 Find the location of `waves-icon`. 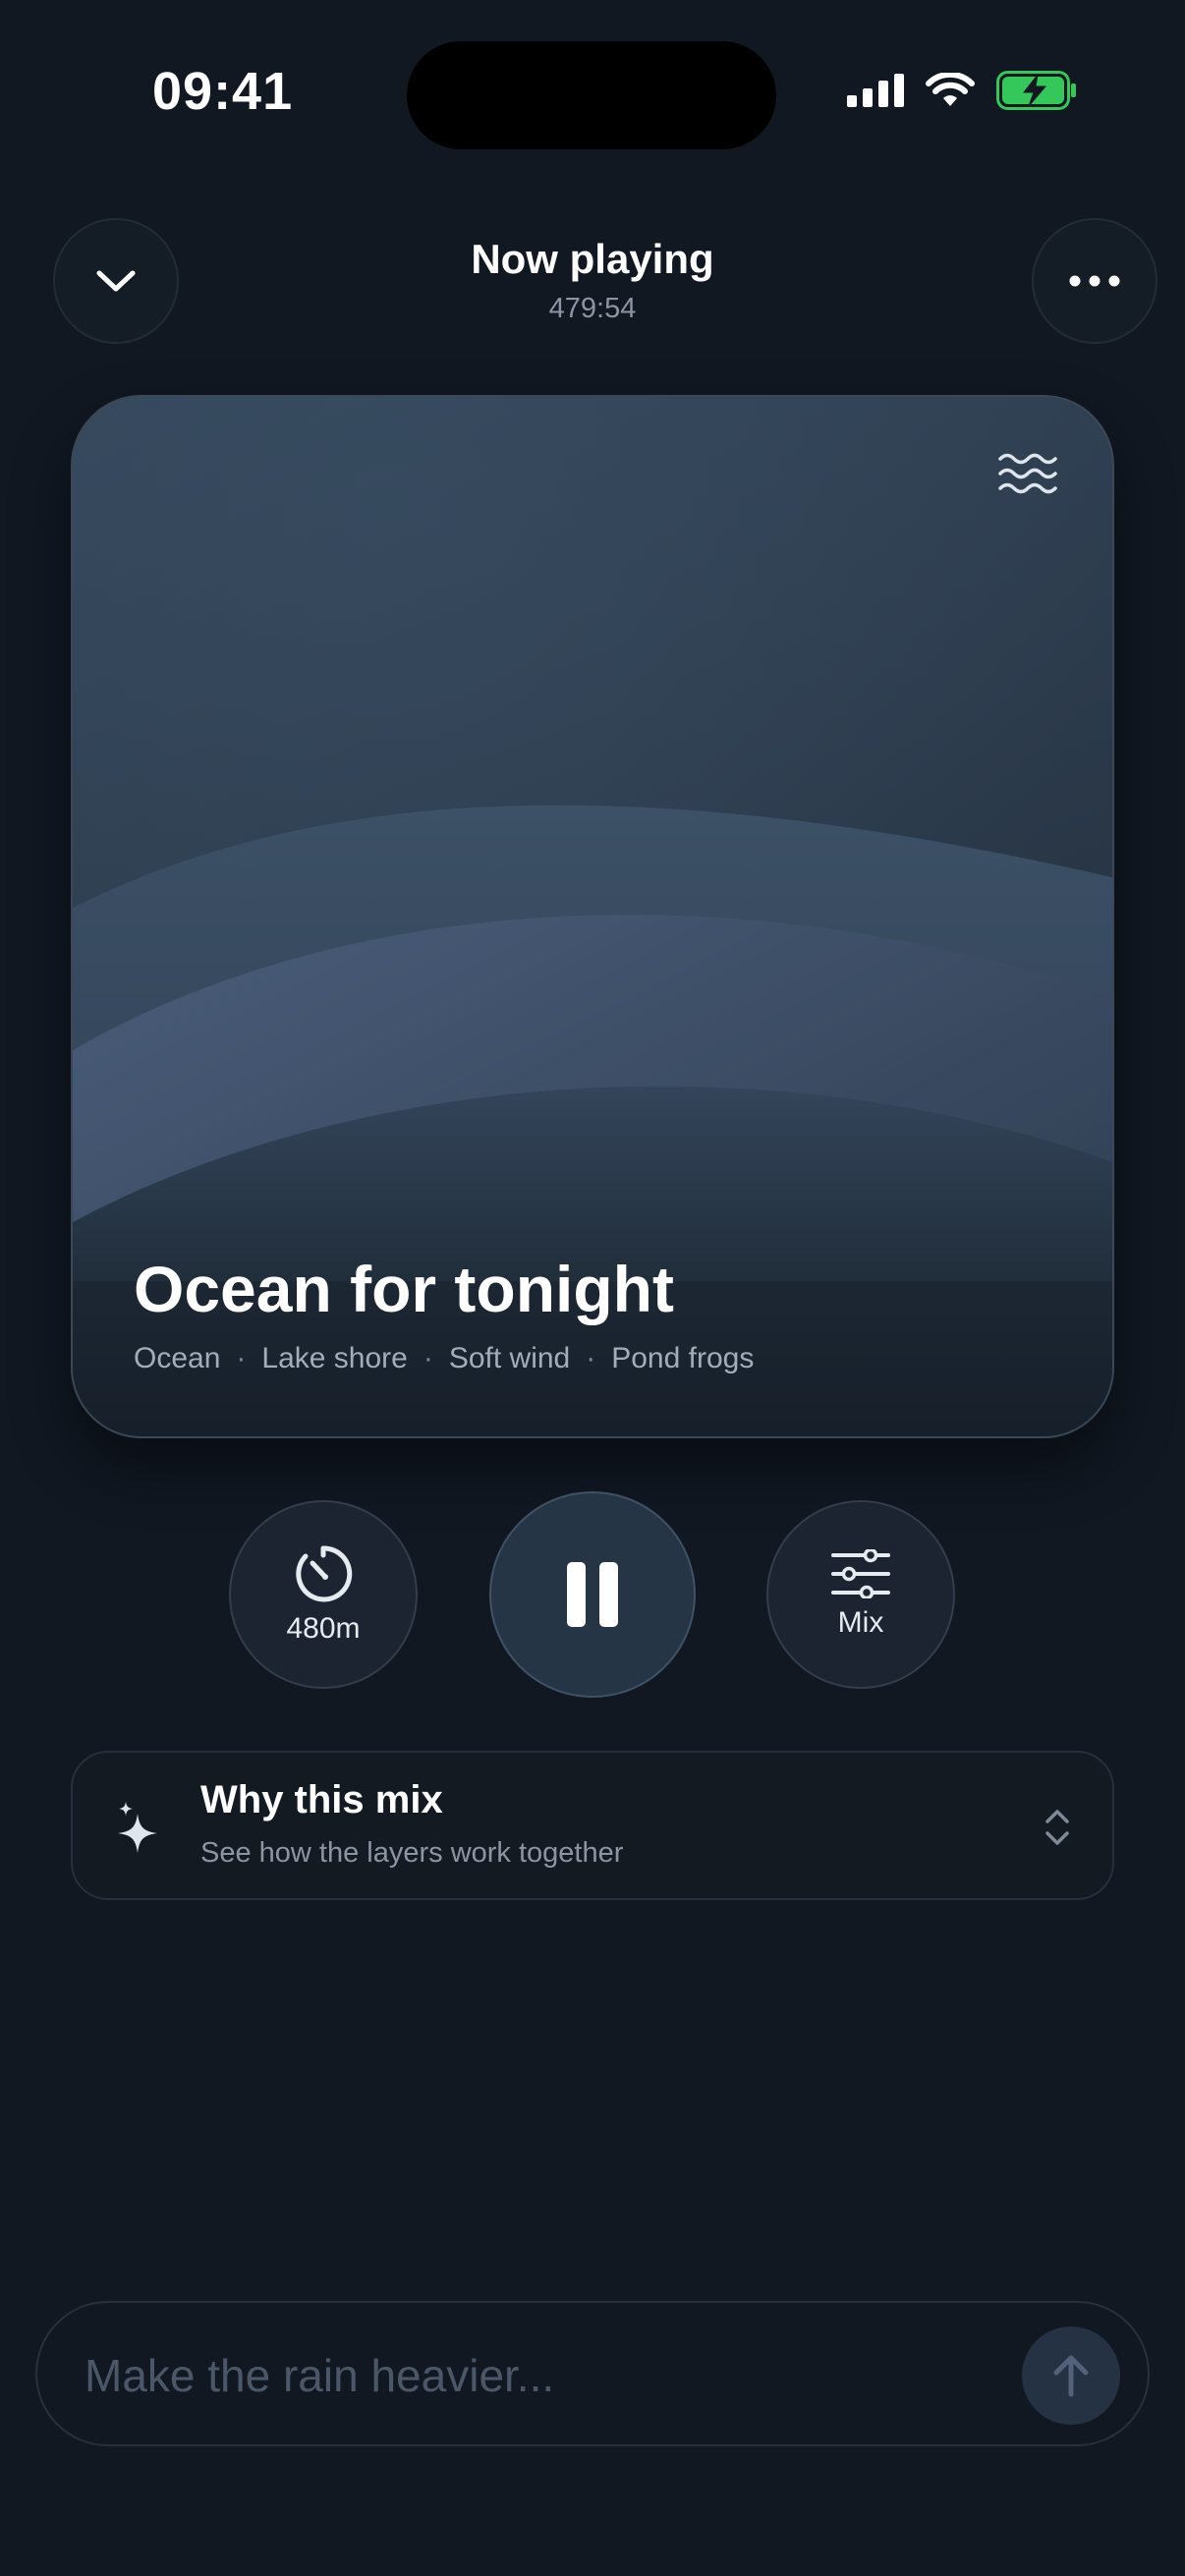

waves-icon is located at coordinates (1027, 473).